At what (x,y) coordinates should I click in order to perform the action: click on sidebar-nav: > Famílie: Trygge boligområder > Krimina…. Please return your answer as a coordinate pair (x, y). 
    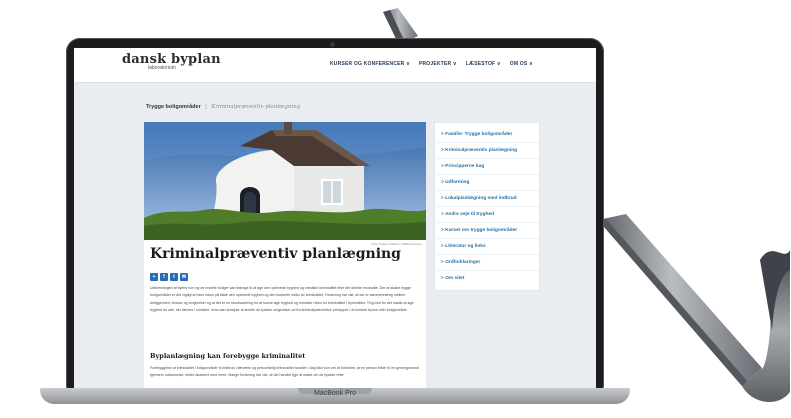
    Looking at the image, I should click on (487, 206).